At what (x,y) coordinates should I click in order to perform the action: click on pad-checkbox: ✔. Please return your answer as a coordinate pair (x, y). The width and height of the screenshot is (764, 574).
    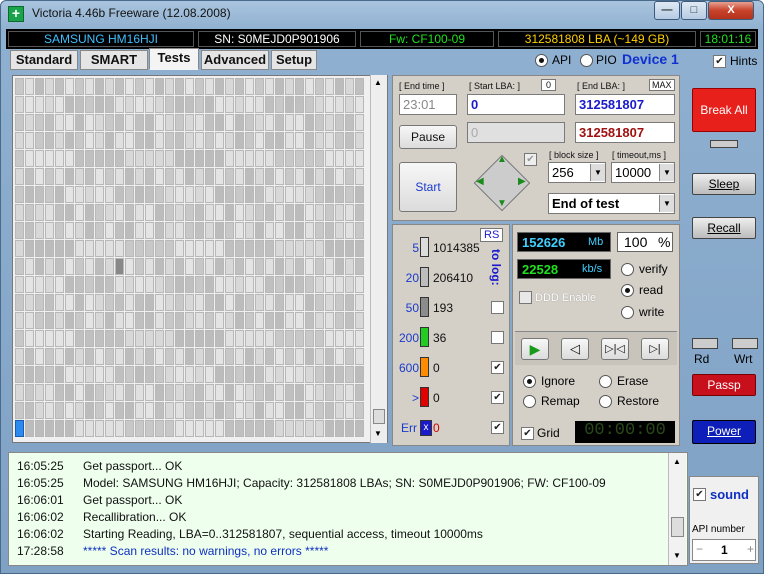
    Looking at the image, I should click on (530, 159).